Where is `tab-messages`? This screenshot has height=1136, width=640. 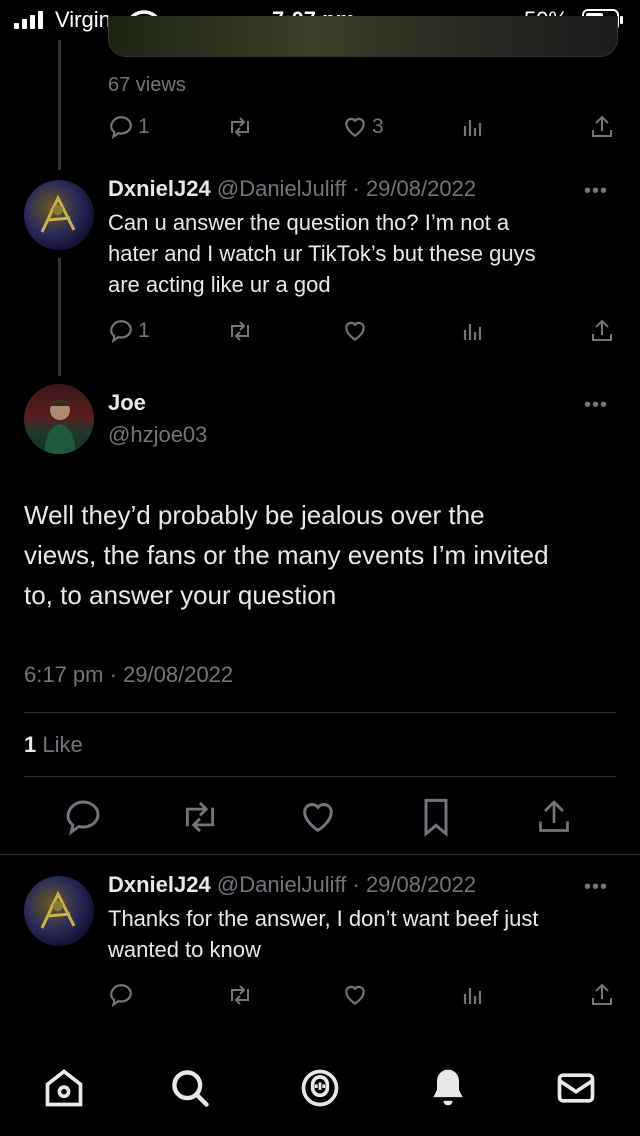 tab-messages is located at coordinates (576, 1088).